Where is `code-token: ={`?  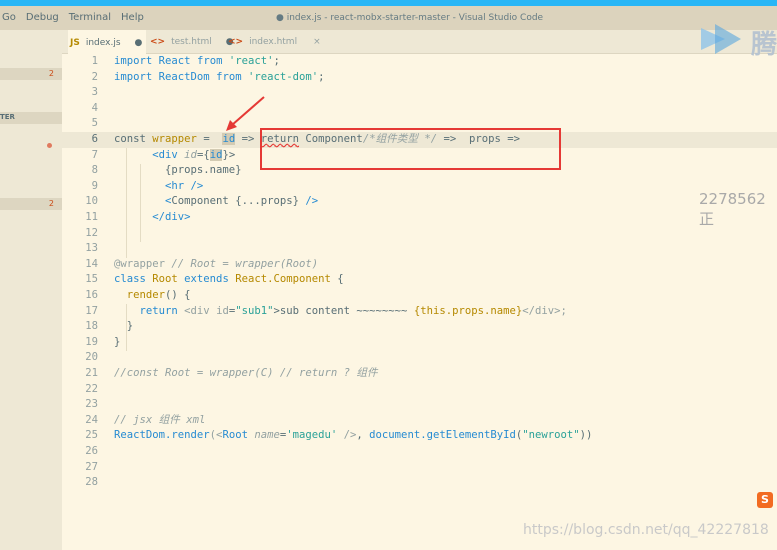
code-token: ={ is located at coordinates (203, 154).